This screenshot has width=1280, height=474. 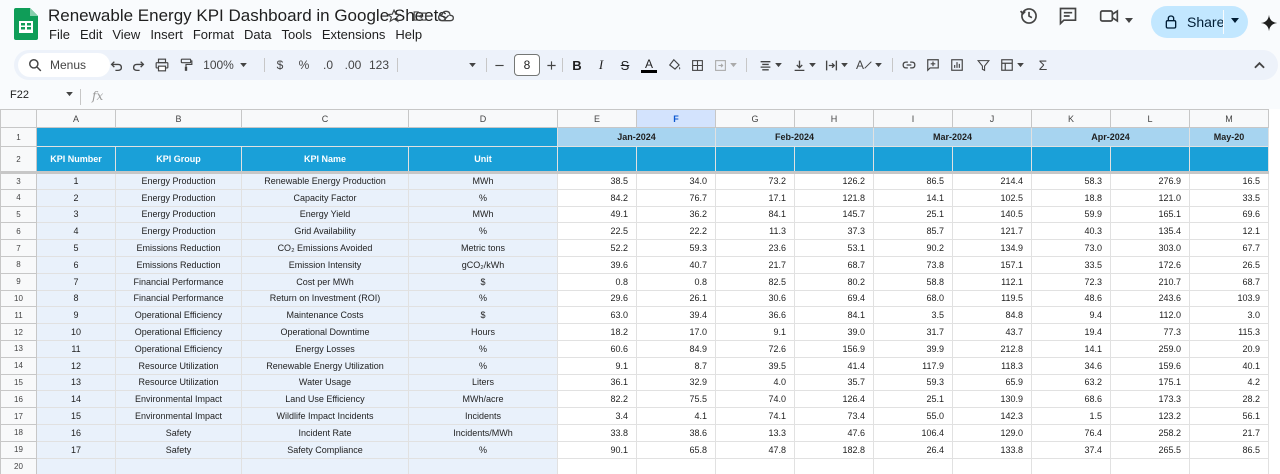 I want to click on month-header: Feb-2024, so click(x=794, y=137).